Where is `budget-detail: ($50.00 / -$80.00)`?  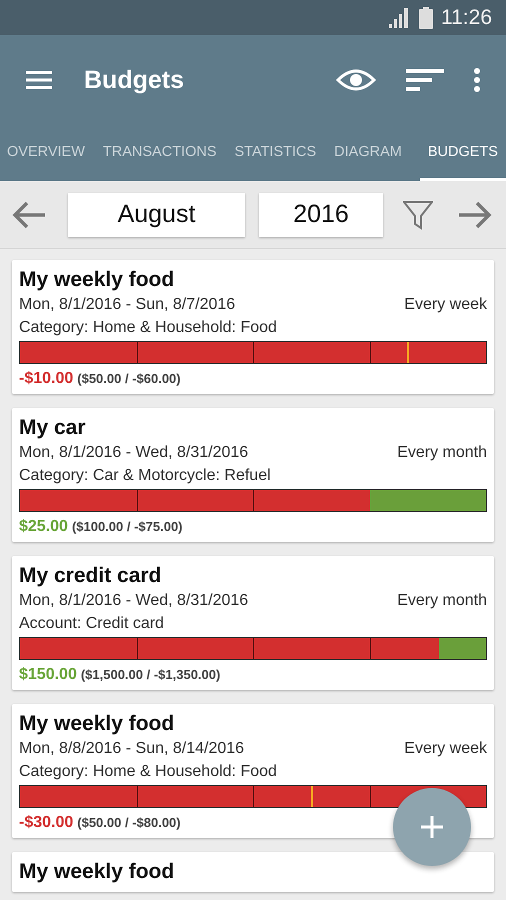
budget-detail: ($50.00 / -$80.00) is located at coordinates (129, 822).